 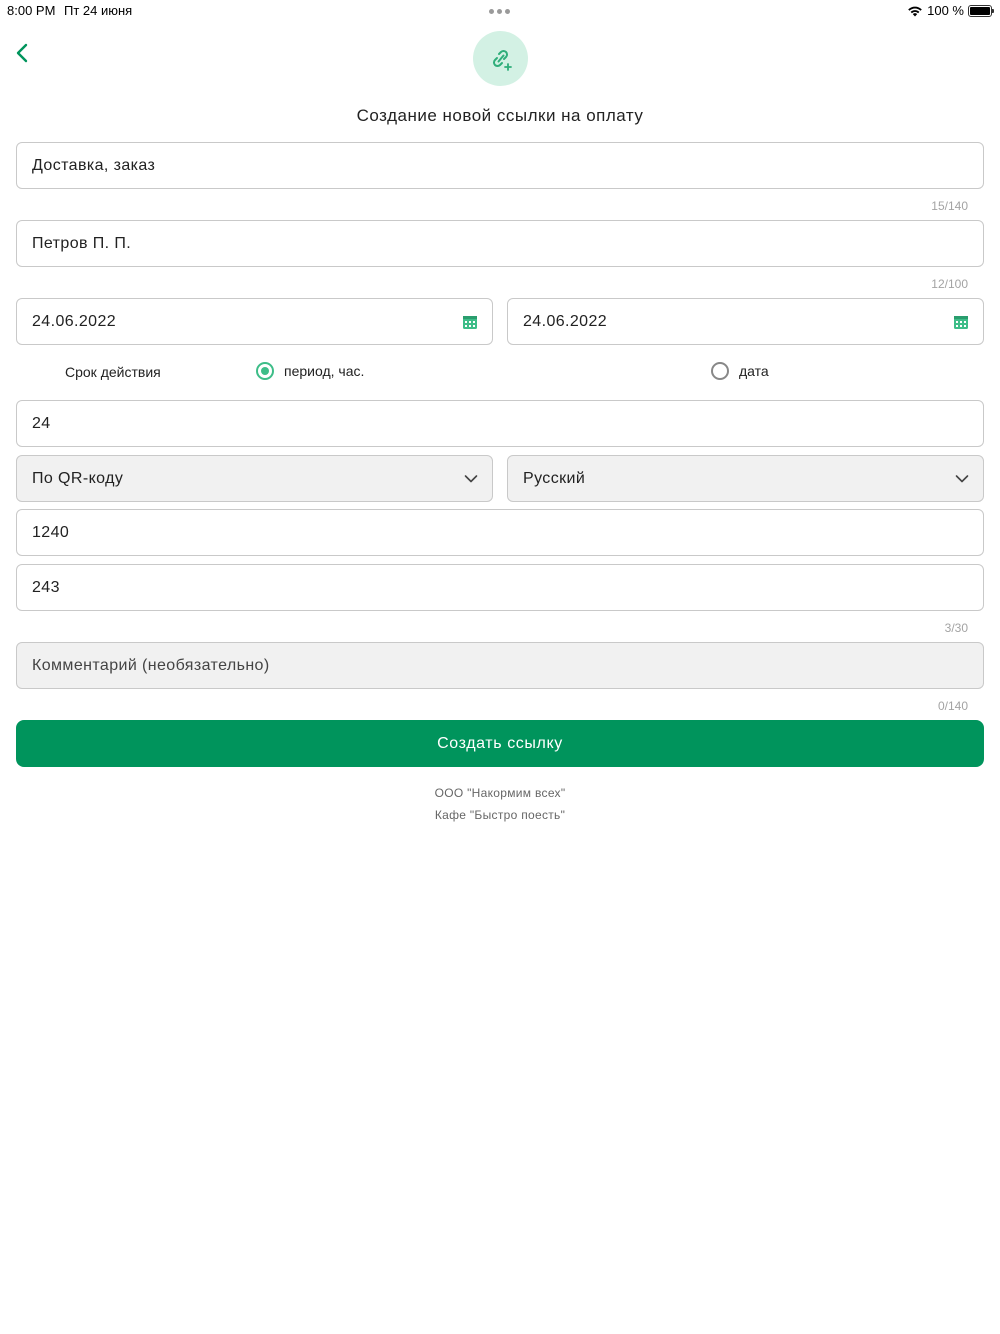 What do you see at coordinates (720, 371) in the screenshot?
I see `radio-unchecked-icon` at bounding box center [720, 371].